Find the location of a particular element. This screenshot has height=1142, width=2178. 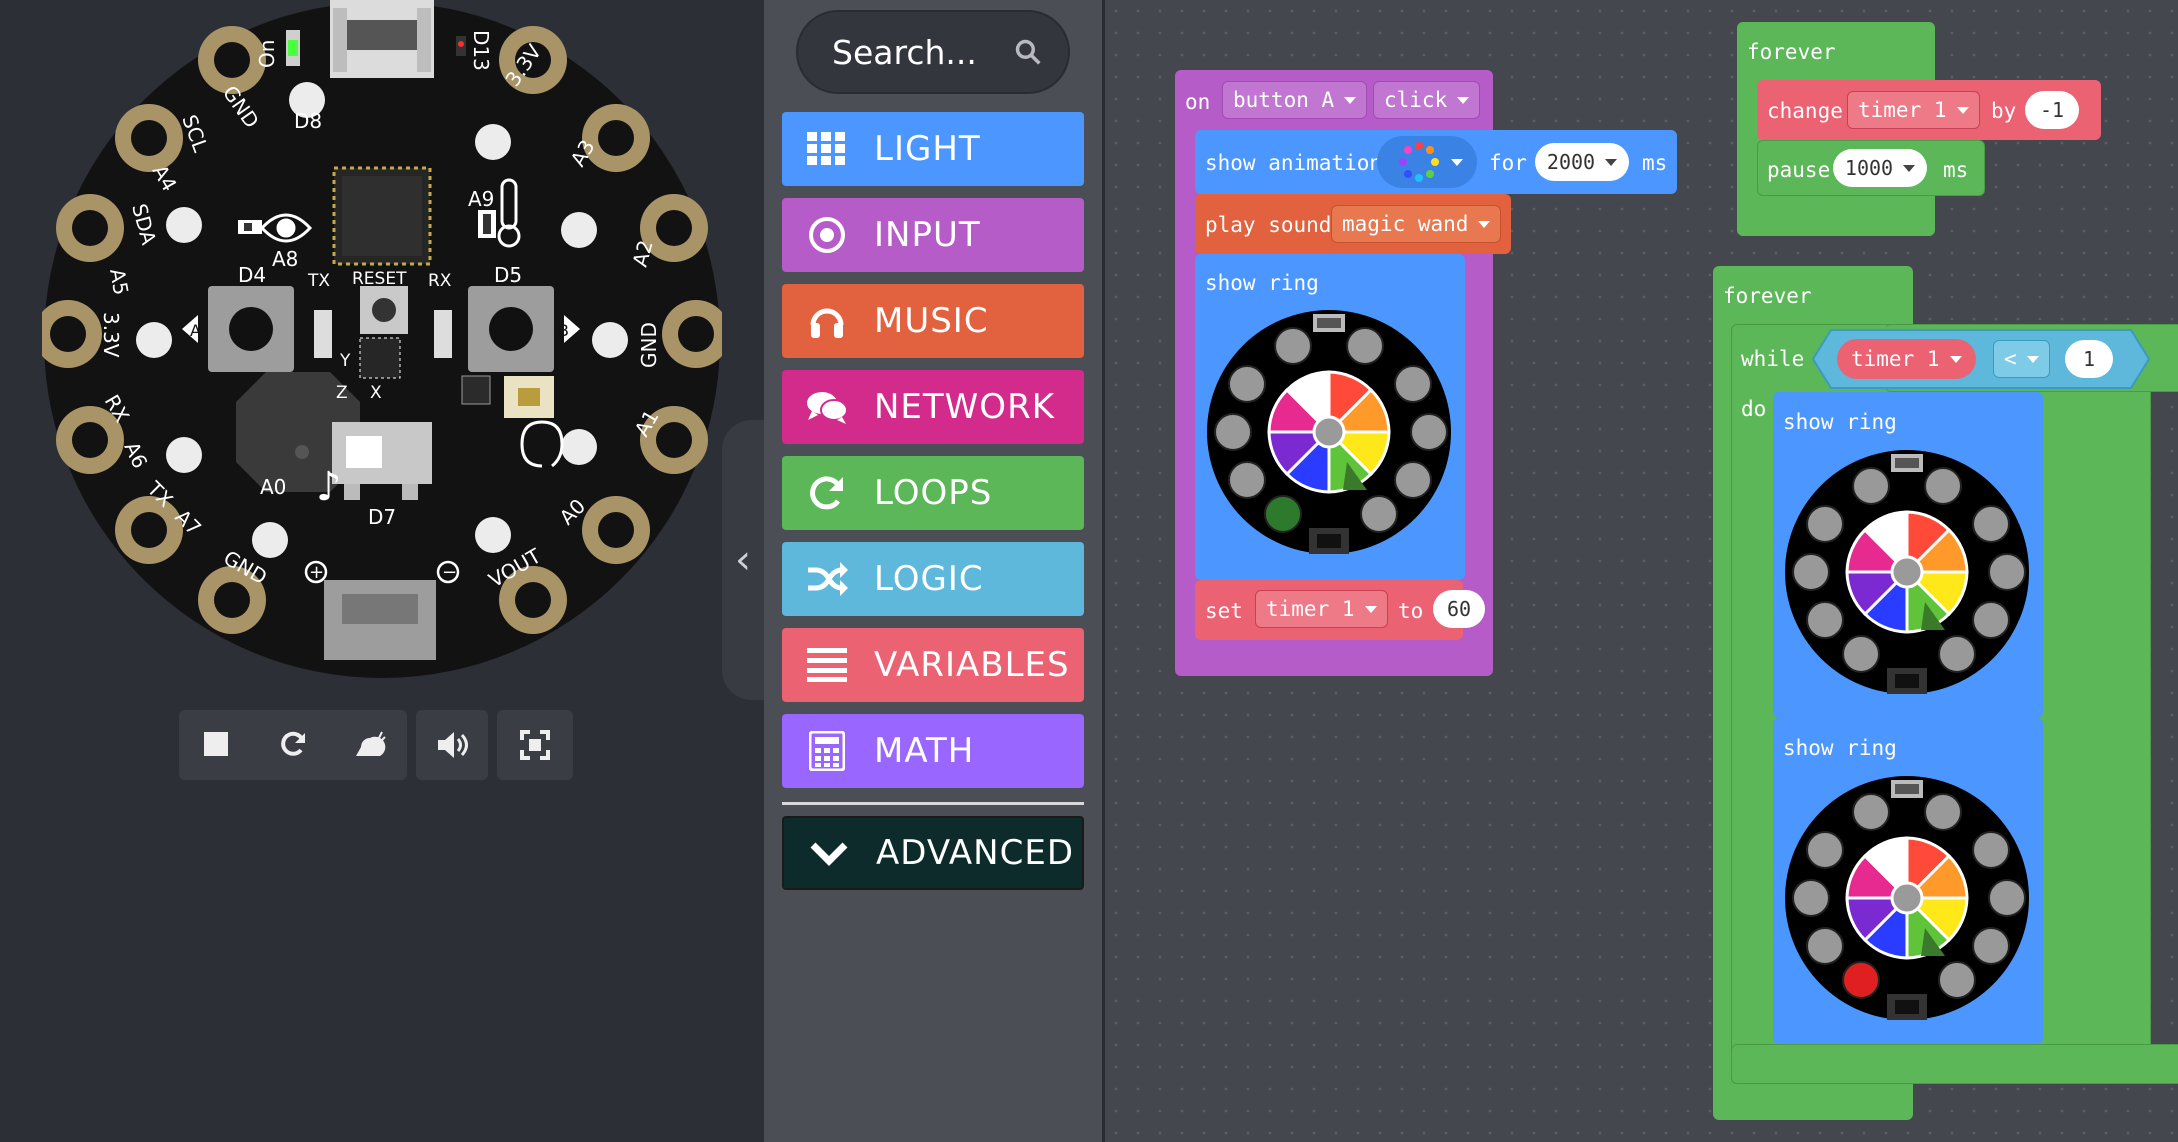

set-label: set is located at coordinates (1224, 611).